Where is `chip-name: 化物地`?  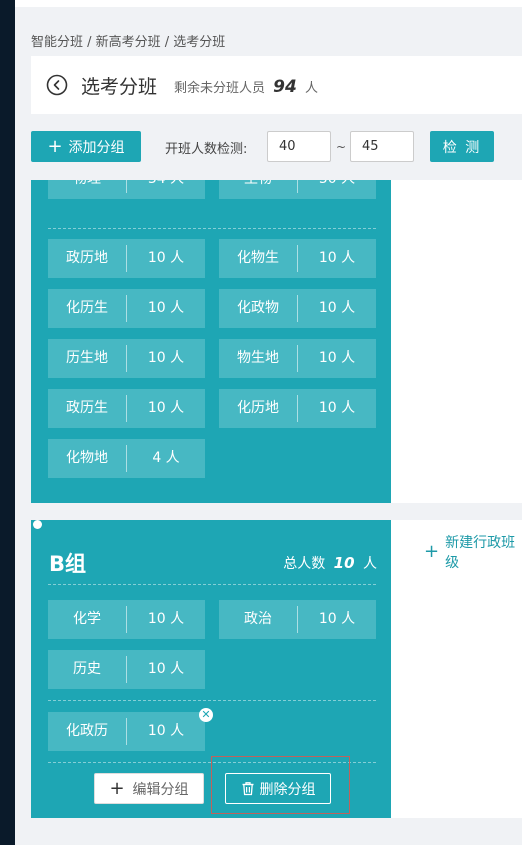 chip-name: 化物地 is located at coordinates (87, 458).